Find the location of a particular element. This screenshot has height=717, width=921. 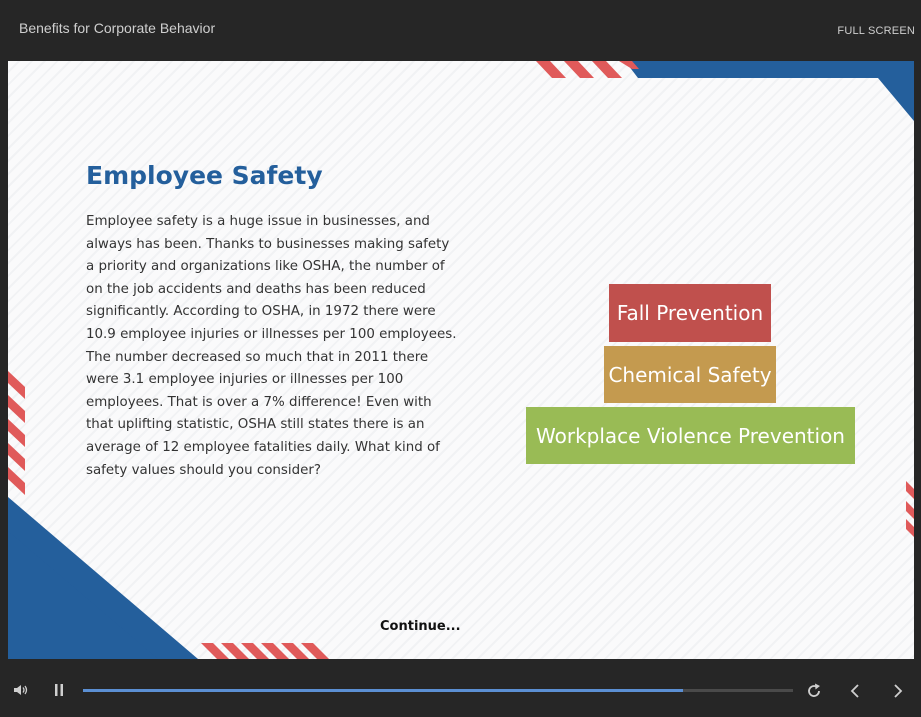

pyramid-tier-workplace-violence: Workplace Violence Prevention is located at coordinates (690, 435).